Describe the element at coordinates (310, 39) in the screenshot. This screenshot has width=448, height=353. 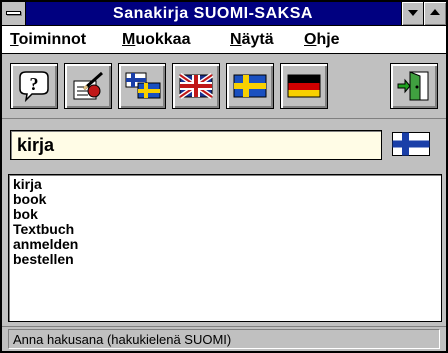
I see `menu-mnemonic: O` at that location.